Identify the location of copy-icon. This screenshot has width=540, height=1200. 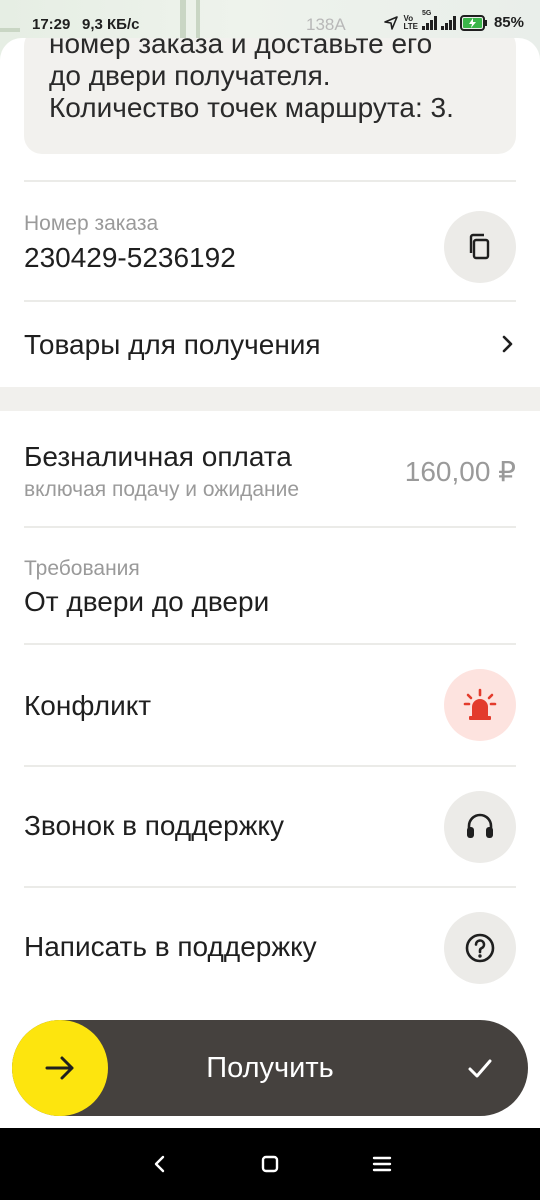
(479, 246).